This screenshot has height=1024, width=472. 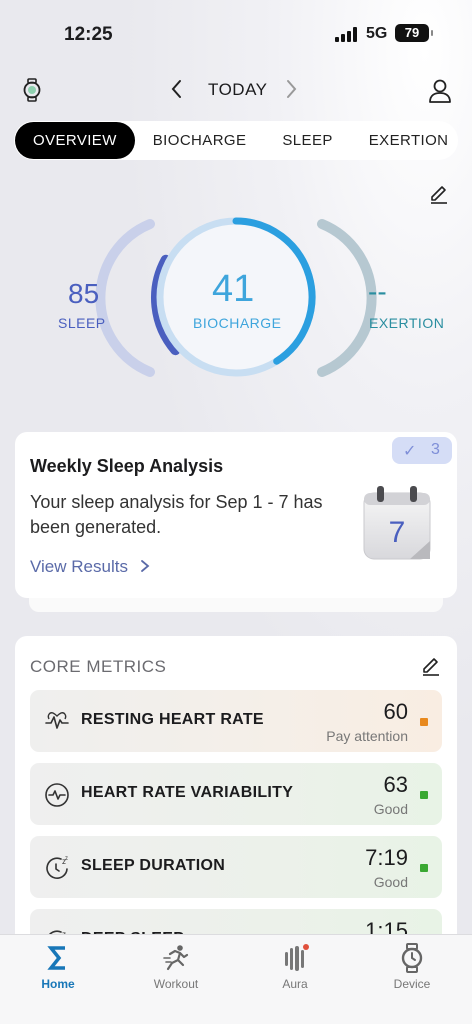 I want to click on bottom-tab-bar: Home Workout Aura Device, so click(x=236, y=979).